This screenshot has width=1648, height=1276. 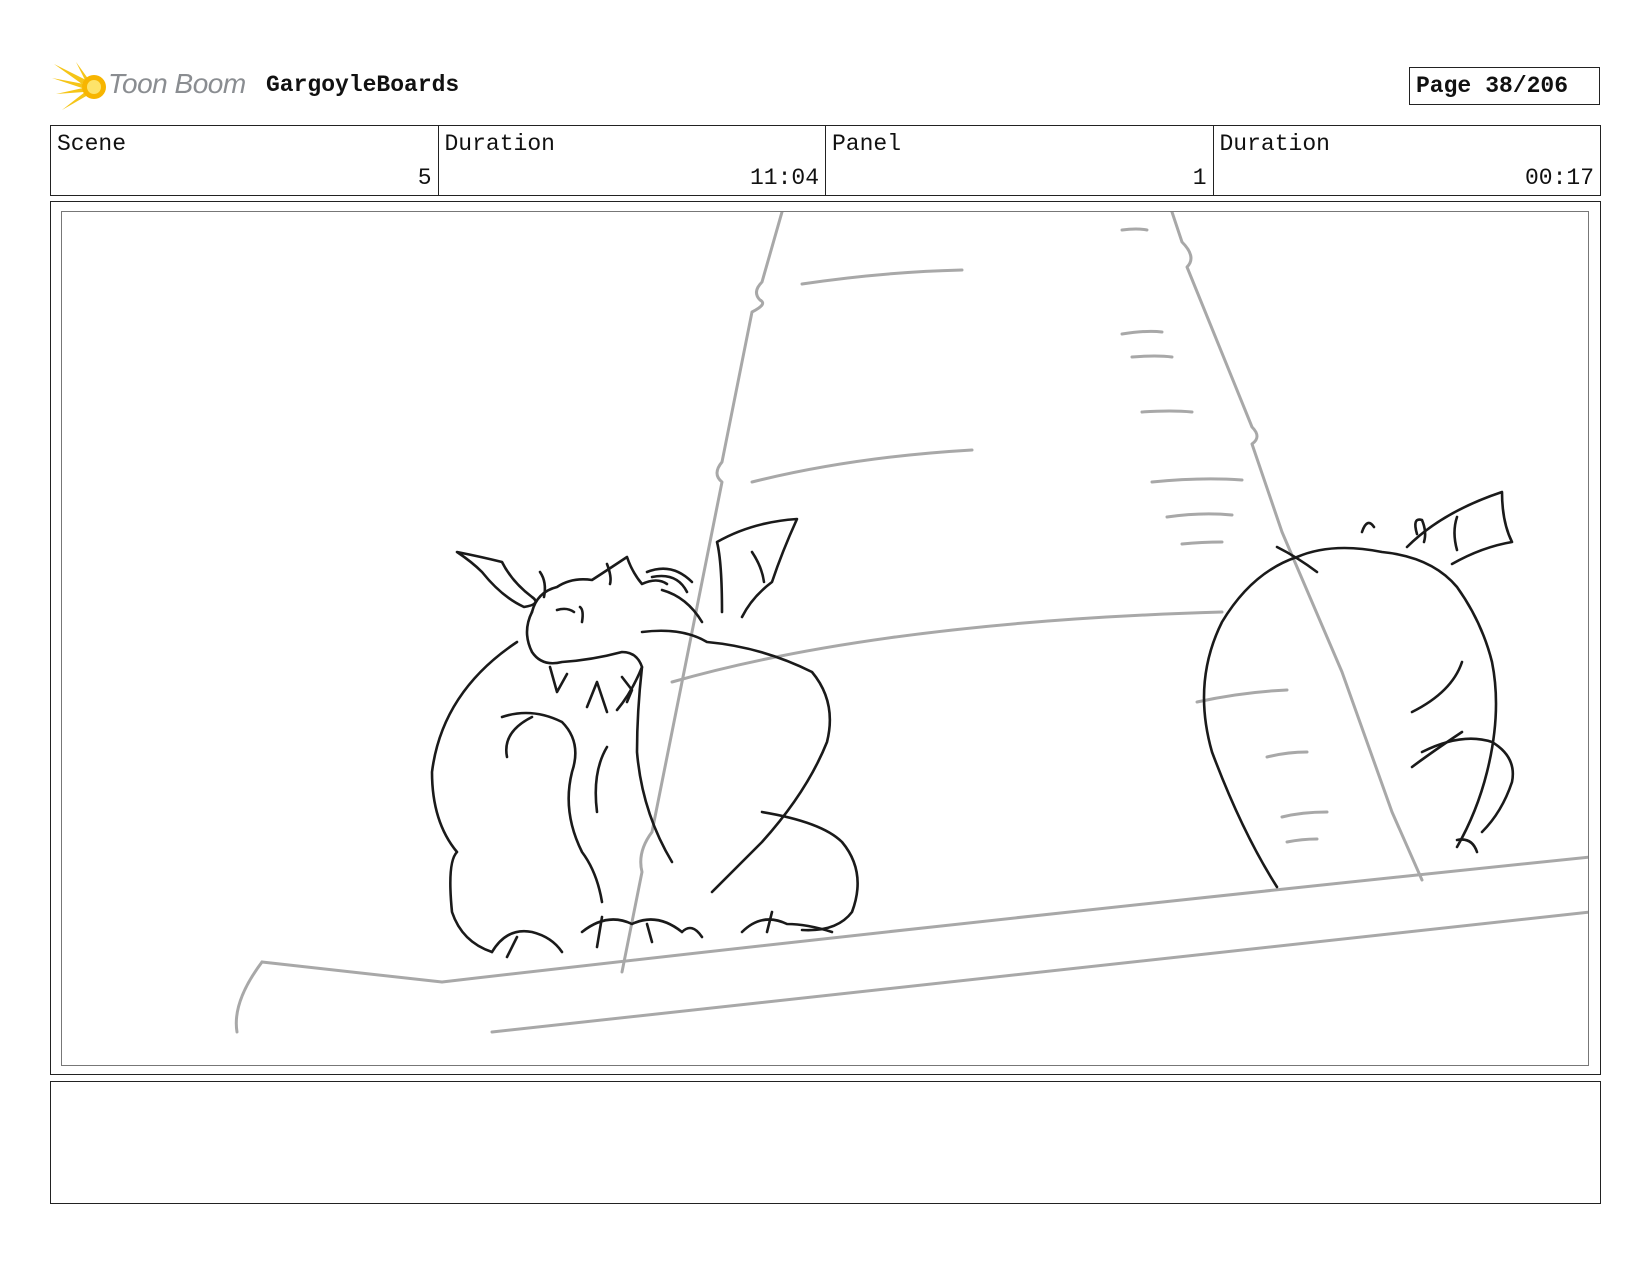 I want to click on toon-boom-logo: Toon Boom, so click(x=152, y=86).